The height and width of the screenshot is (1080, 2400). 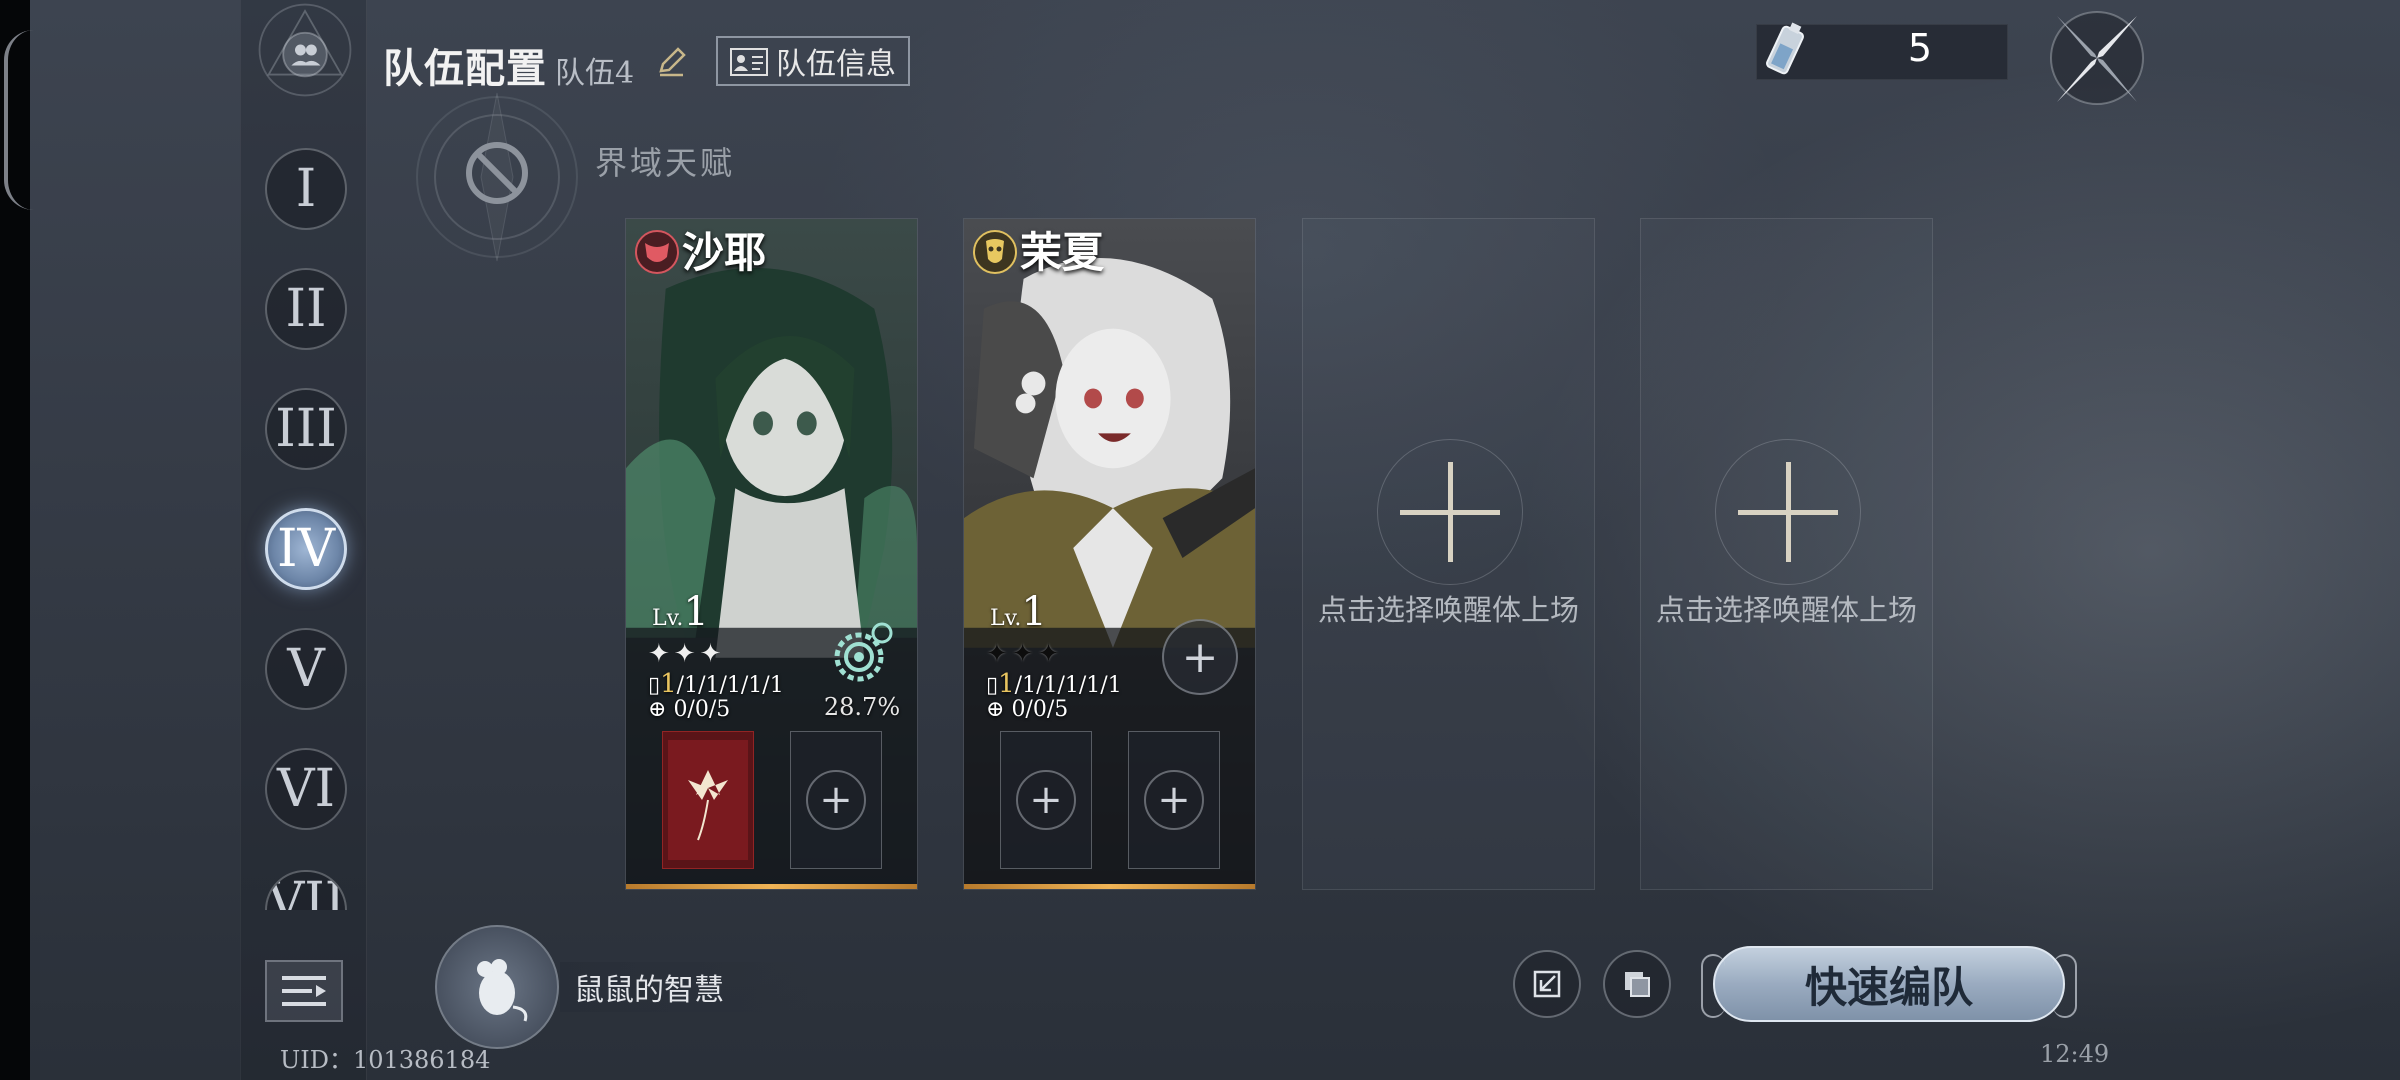 I want to click on gear-progress: 28.7%, so click(x=862, y=670).